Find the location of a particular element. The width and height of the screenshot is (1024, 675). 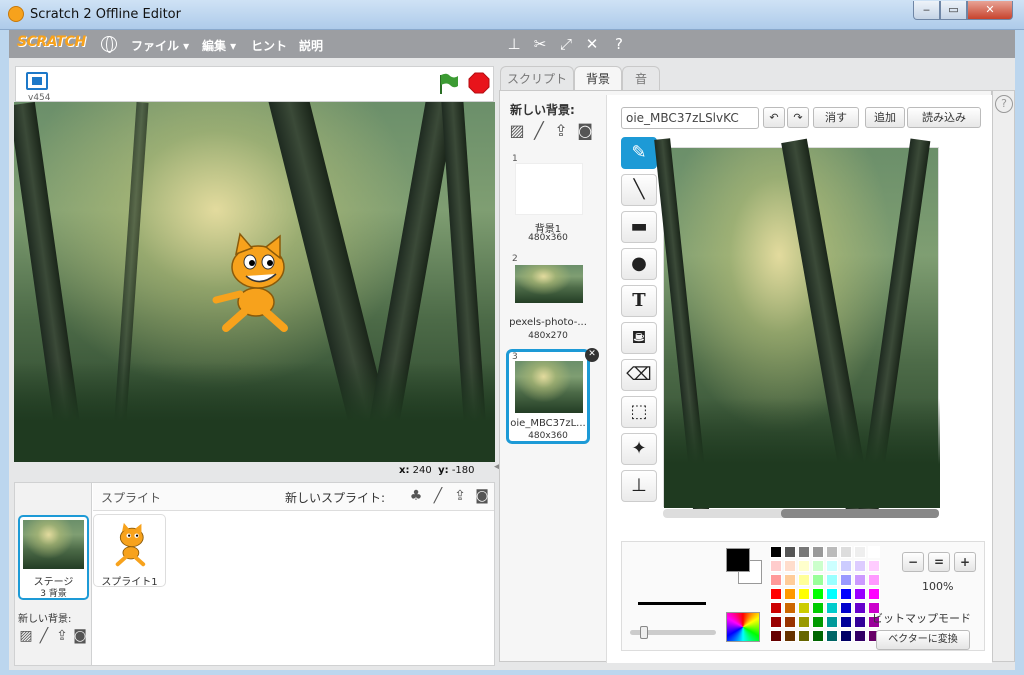

add-button: 追加 is located at coordinates (885, 117).